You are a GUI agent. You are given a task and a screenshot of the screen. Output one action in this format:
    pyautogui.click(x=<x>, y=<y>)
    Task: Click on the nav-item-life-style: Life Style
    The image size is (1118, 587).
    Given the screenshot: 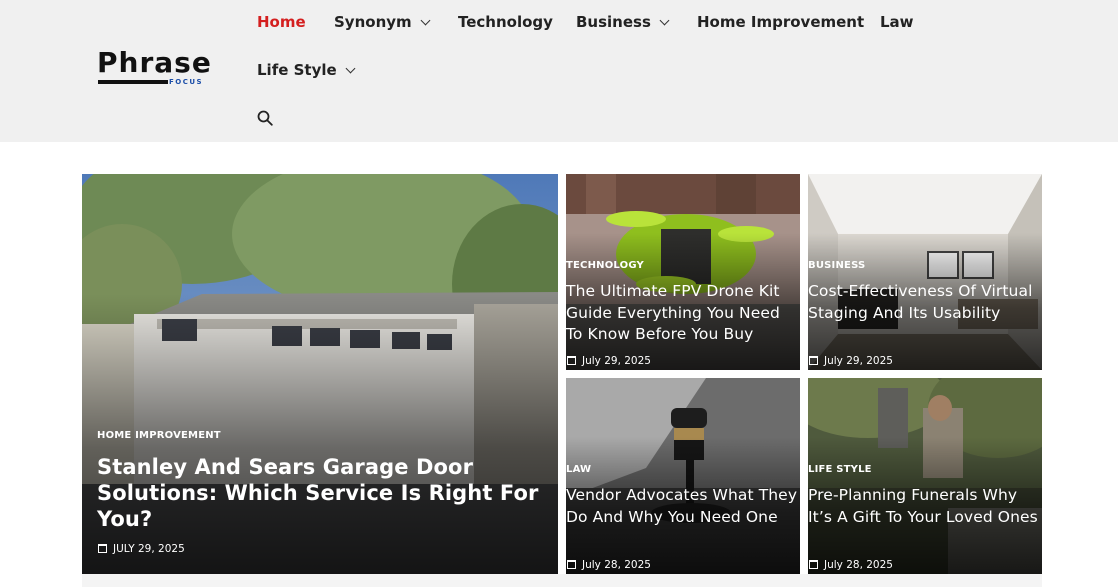 What is the action you would take?
    pyautogui.click(x=306, y=70)
    